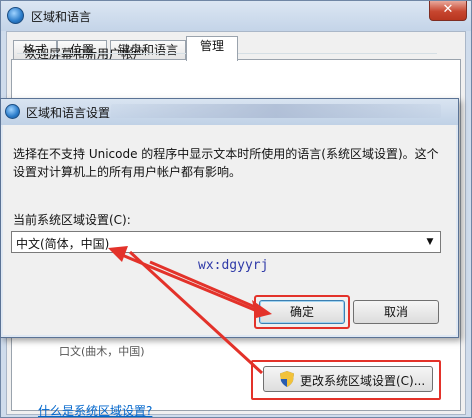 The height and width of the screenshot is (418, 472). I want to click on obscured-locale-text: 口文(曲木，中国), so click(102, 351).